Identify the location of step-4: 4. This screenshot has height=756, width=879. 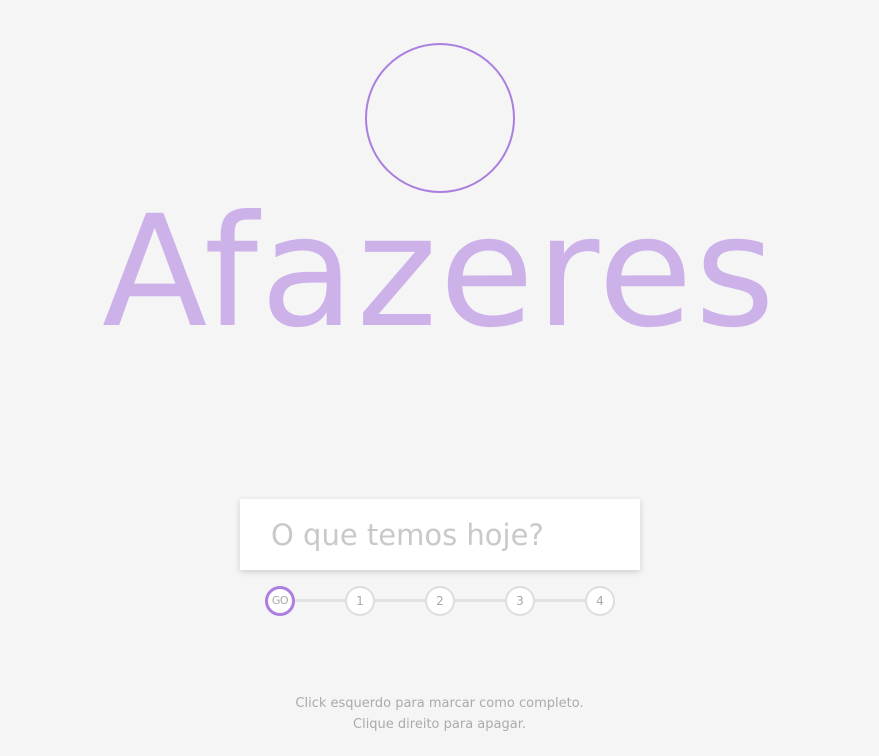
(600, 601).